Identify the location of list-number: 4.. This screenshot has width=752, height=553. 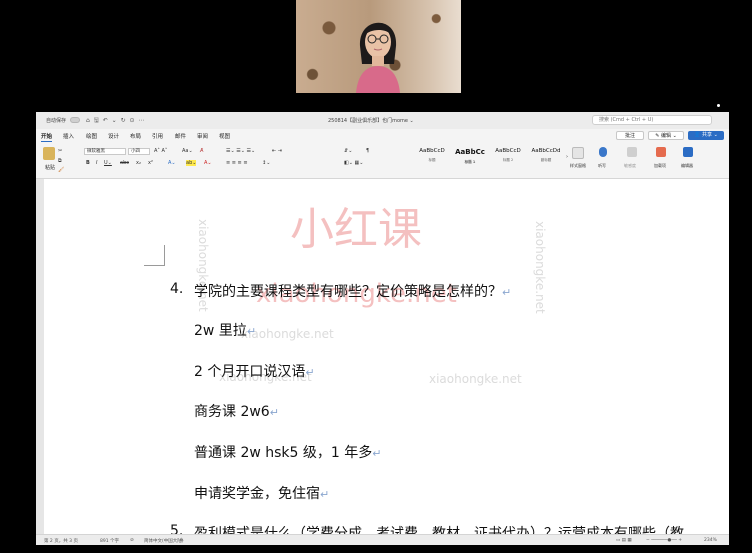
(177, 289).